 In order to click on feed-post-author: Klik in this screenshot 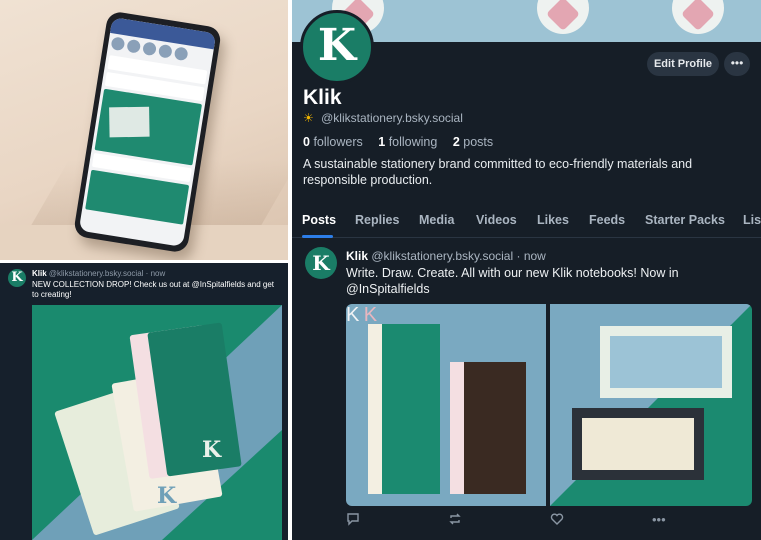, I will do `click(357, 256)`.